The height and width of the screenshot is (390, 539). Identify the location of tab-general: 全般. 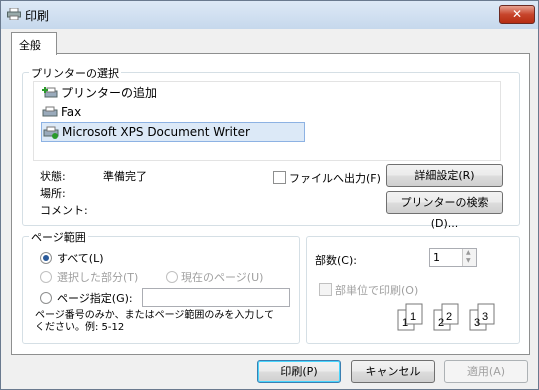
(34, 43).